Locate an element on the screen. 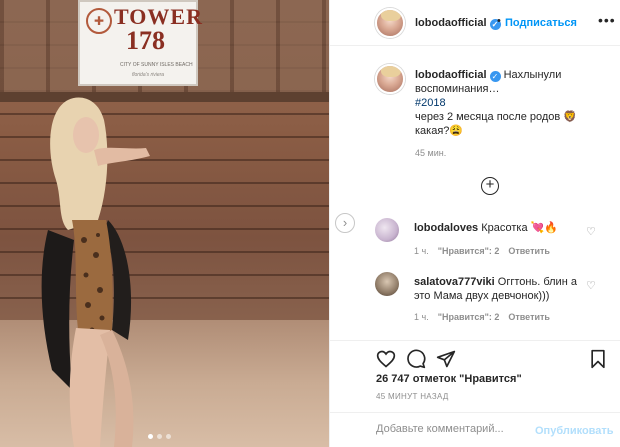  bookmark-icon is located at coordinates (598, 359).